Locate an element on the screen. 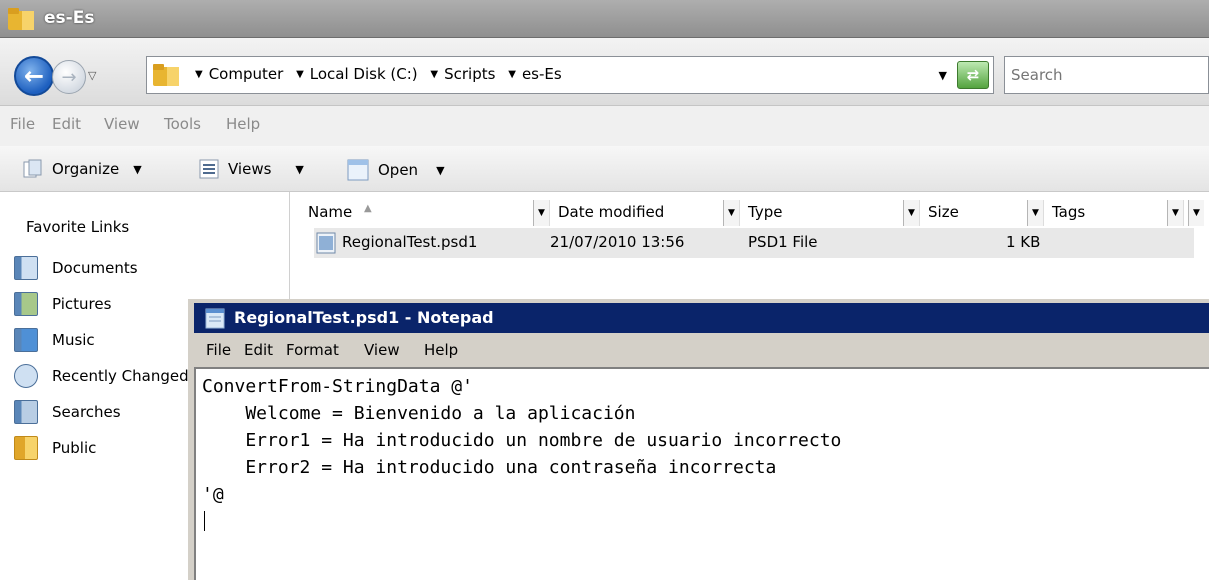  searches-icon is located at coordinates (26, 412).